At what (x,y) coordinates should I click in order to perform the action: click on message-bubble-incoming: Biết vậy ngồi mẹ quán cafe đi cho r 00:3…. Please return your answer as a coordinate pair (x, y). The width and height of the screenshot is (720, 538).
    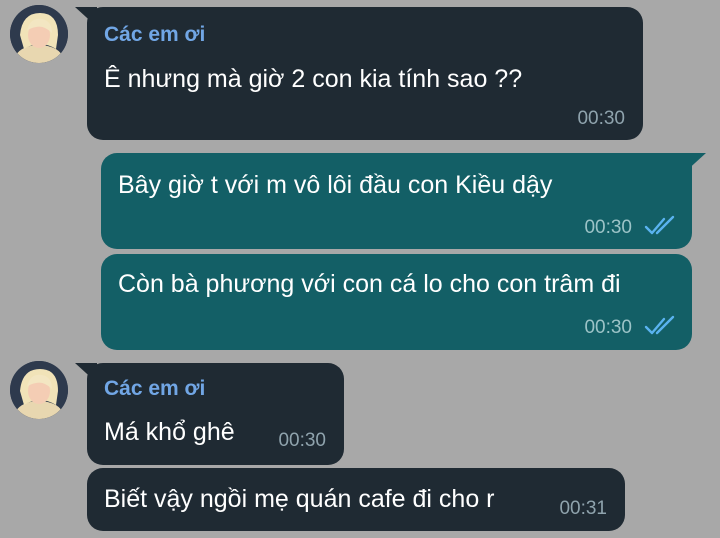
    Looking at the image, I should click on (356, 499).